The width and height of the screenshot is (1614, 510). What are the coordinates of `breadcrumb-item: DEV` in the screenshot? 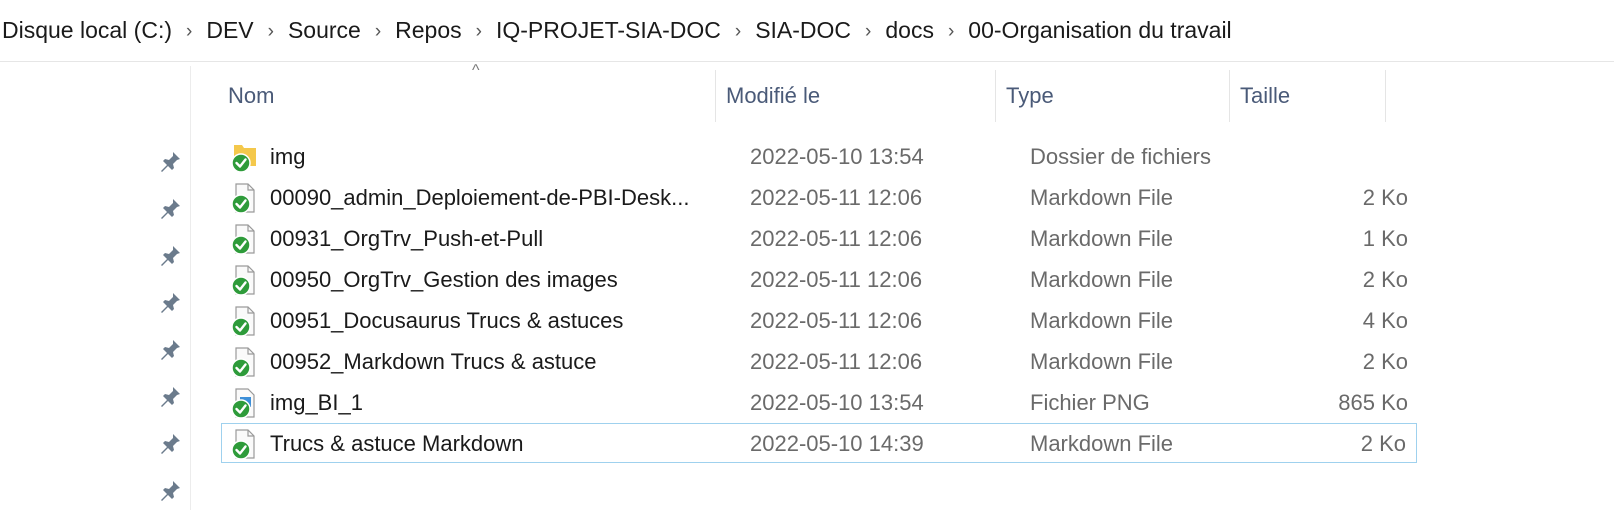 It's located at (229, 30).